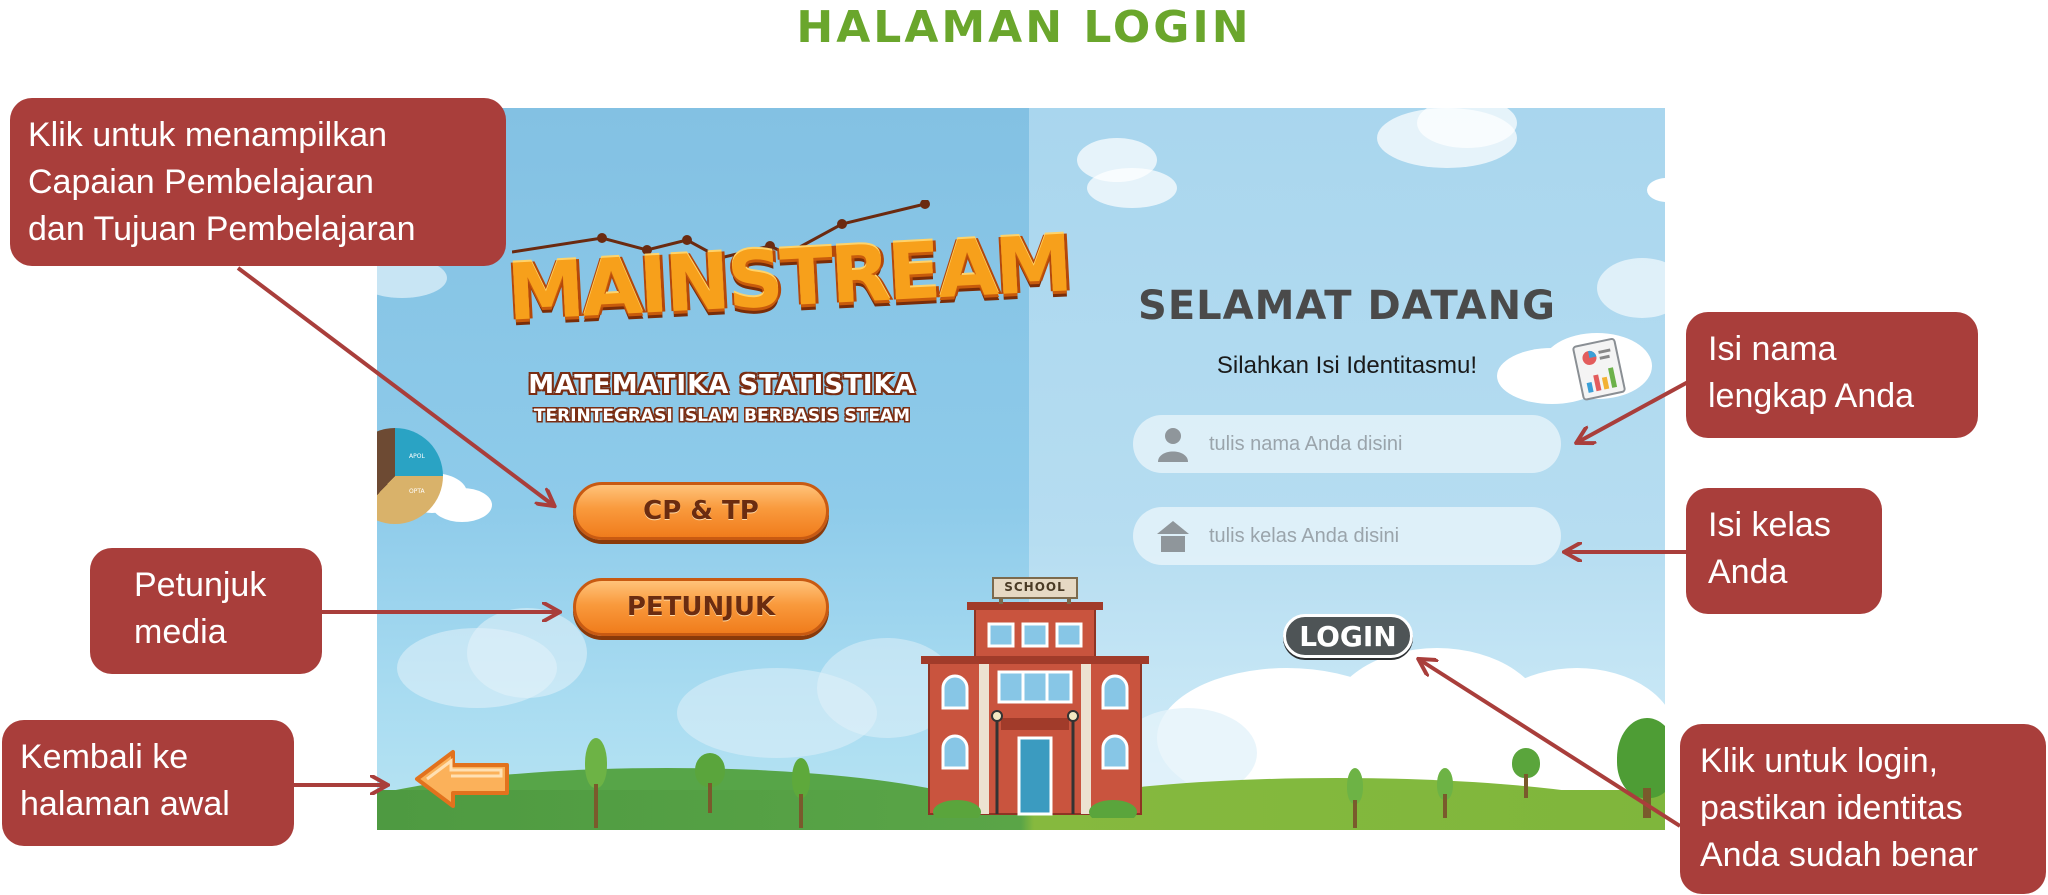 The image size is (2048, 895). What do you see at coordinates (222, 229) in the screenshot?
I see `callout-line: dan Tujuan Pembelajaran` at bounding box center [222, 229].